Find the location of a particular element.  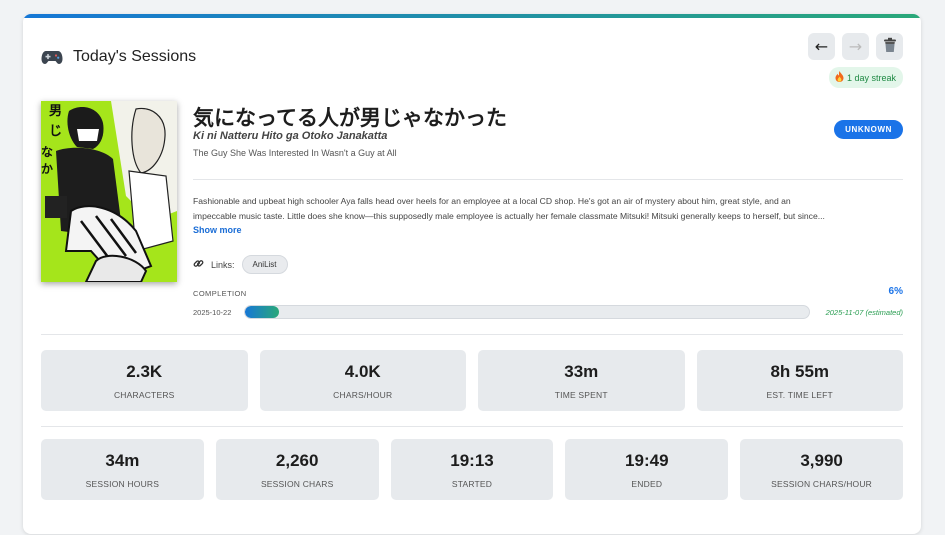

svg-text: じ is located at coordinates (55, 131).